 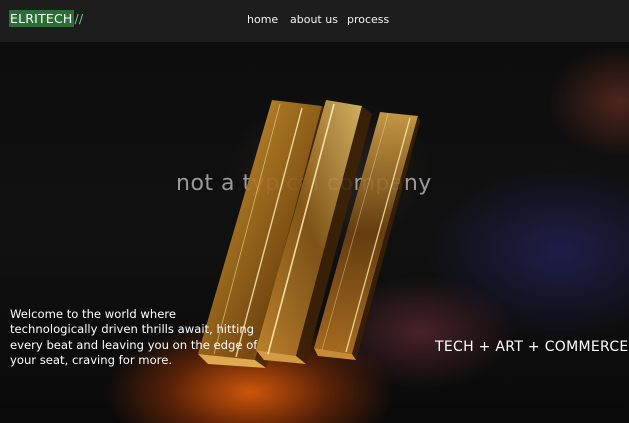 I want to click on nav-process-link: process, so click(x=368, y=20).